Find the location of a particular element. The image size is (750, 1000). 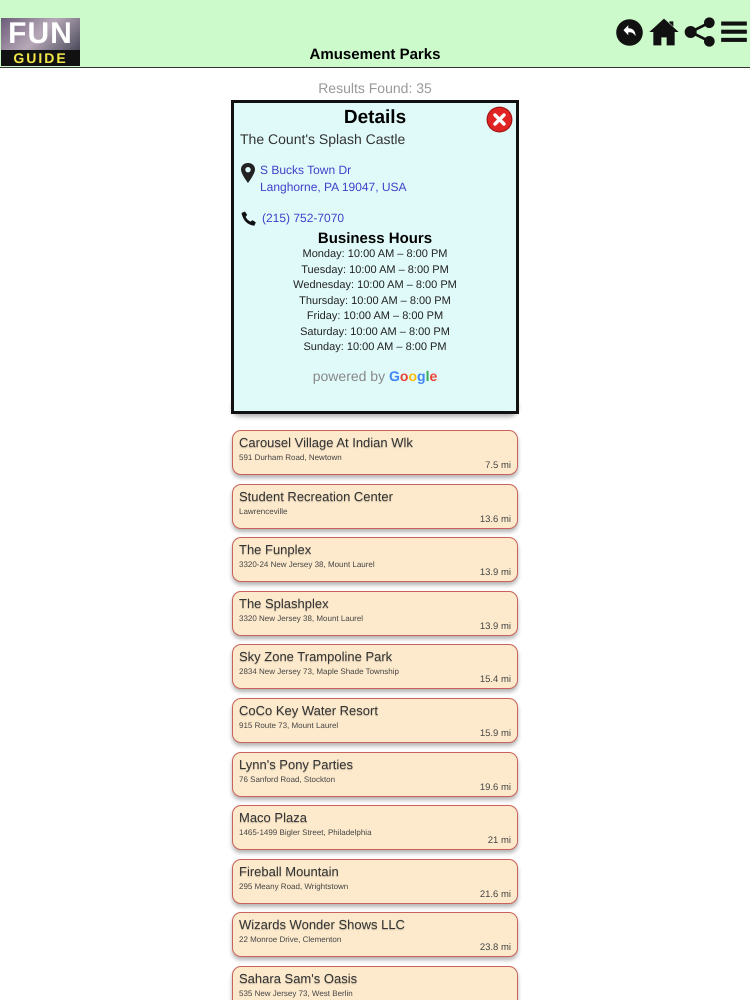

place-name: CoCo Key Water Resort is located at coordinates (309, 710).